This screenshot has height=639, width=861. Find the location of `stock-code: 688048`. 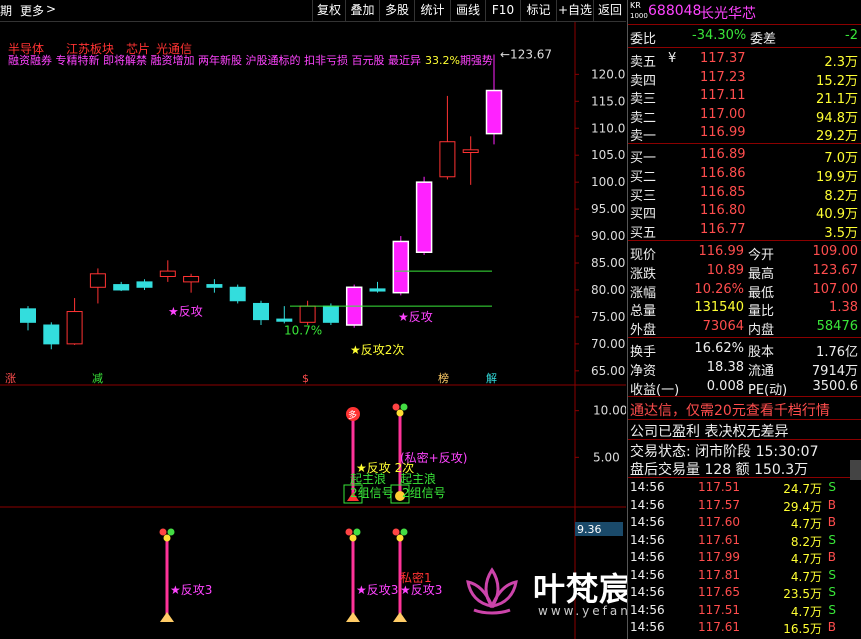

stock-code: 688048 is located at coordinates (675, 11).